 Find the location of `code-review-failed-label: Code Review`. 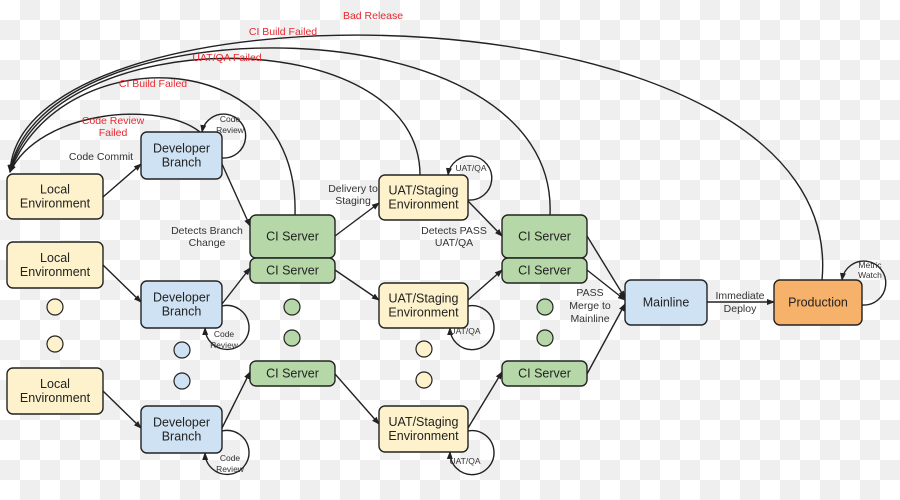

code-review-failed-label: Code Review is located at coordinates (113, 121).